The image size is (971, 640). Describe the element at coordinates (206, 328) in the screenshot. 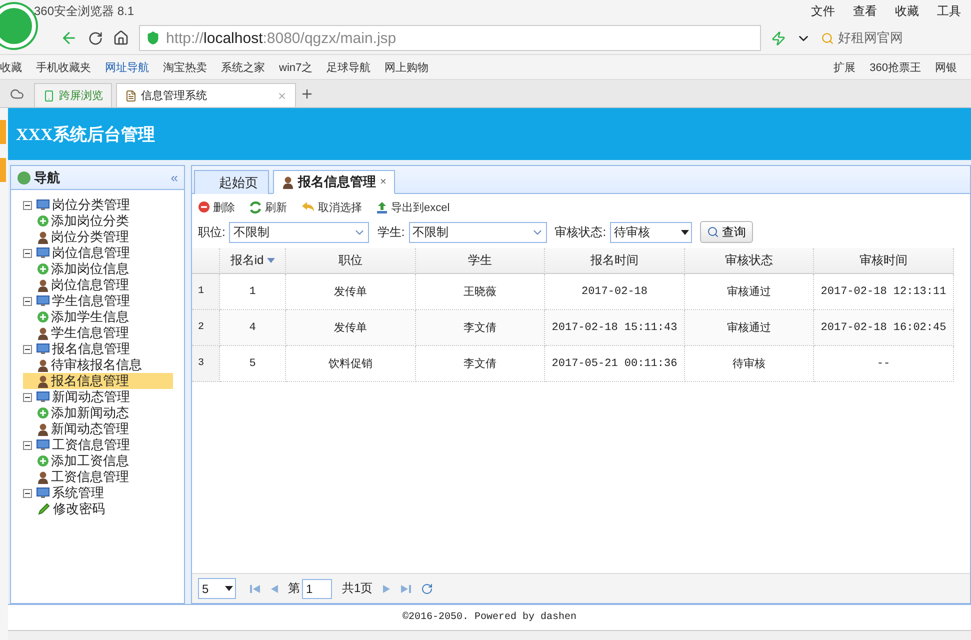

I see `row-number: 2` at that location.